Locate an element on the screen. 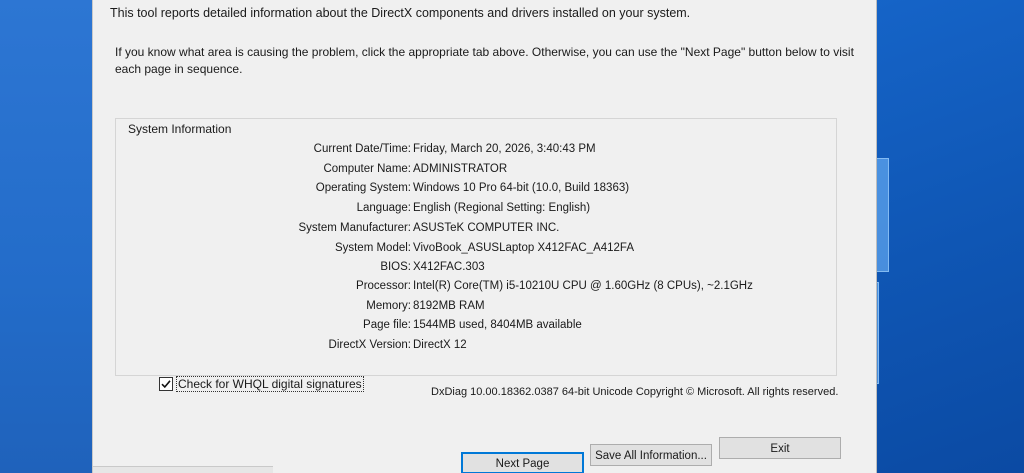  info-label: System Manufacturer: is located at coordinates (354, 228).